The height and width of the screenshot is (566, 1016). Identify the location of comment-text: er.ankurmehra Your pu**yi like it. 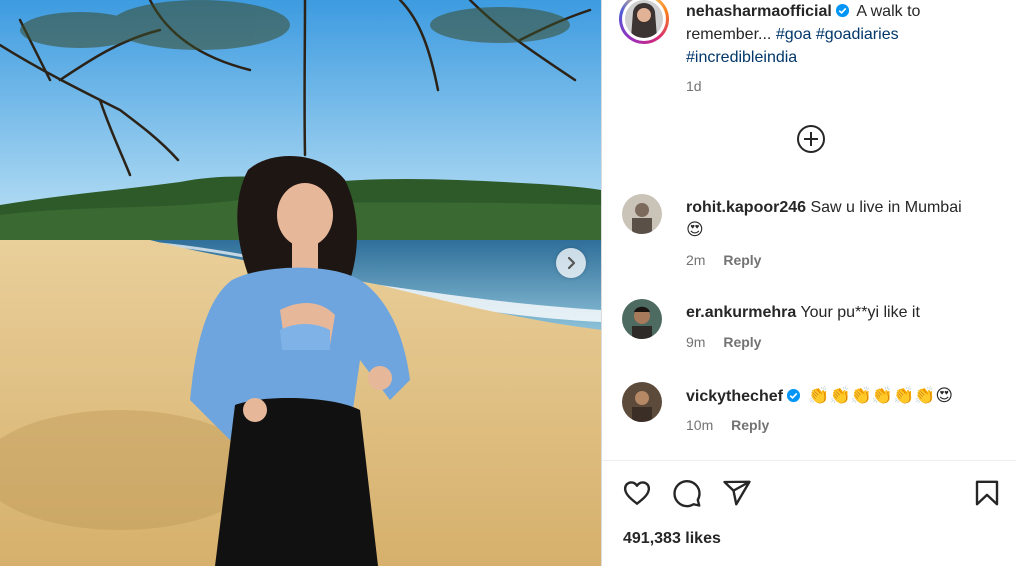
(846, 313).